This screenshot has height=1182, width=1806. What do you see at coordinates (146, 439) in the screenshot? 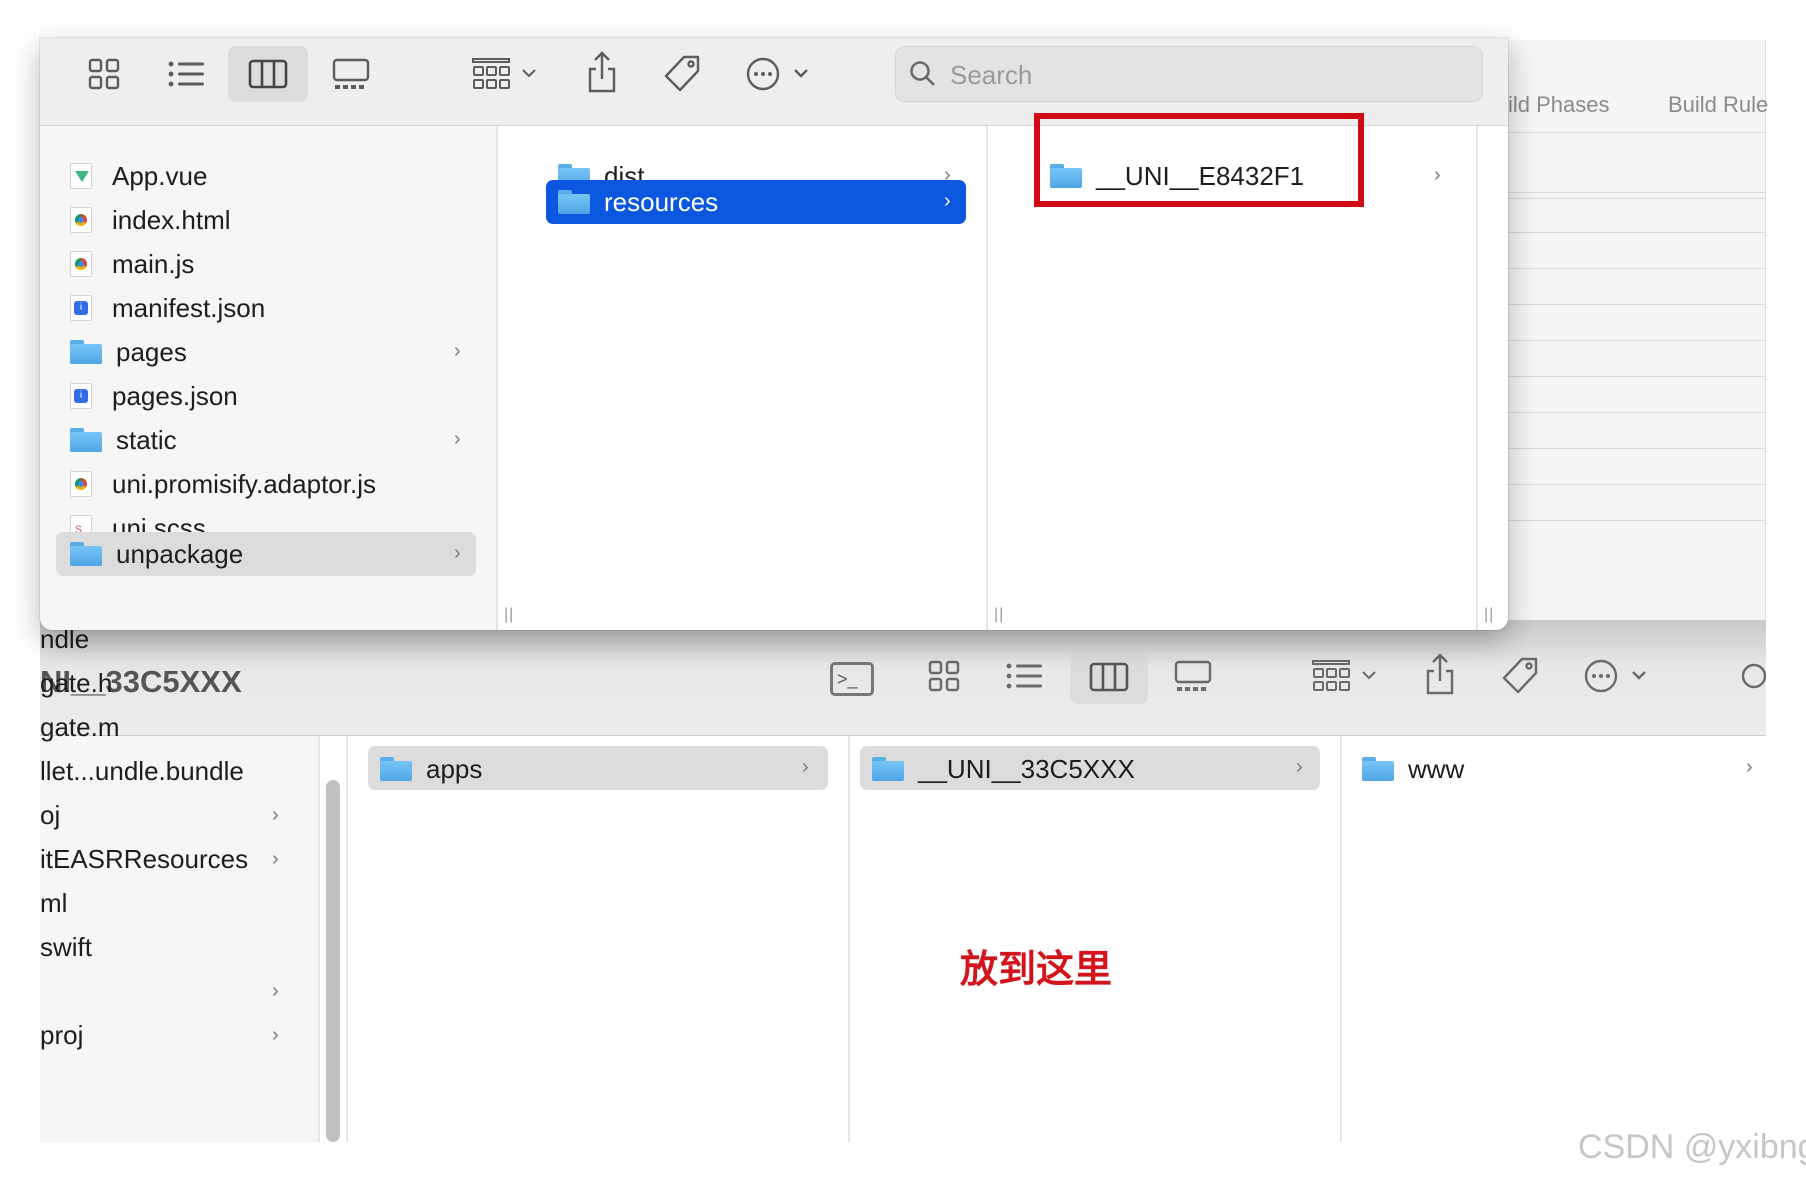
I see `folder-label: static` at bounding box center [146, 439].